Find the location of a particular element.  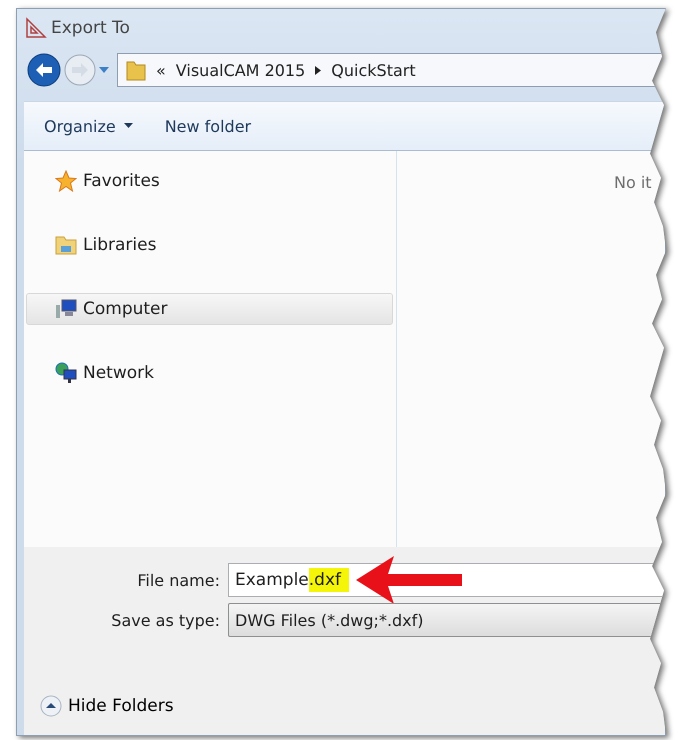

chevron-up-icon is located at coordinates (51, 706).